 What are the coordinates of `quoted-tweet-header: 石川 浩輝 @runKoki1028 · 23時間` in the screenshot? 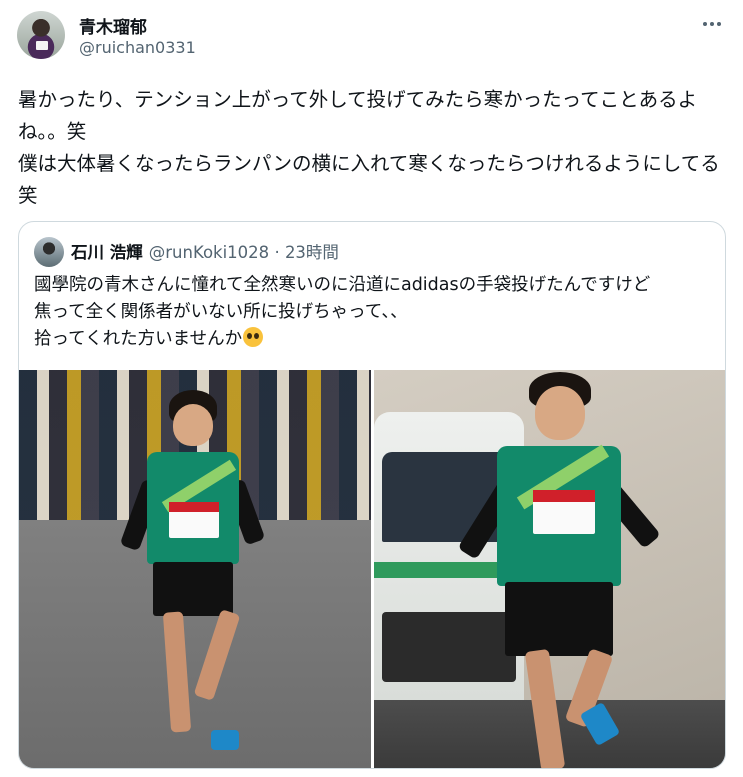 It's located at (205, 251).